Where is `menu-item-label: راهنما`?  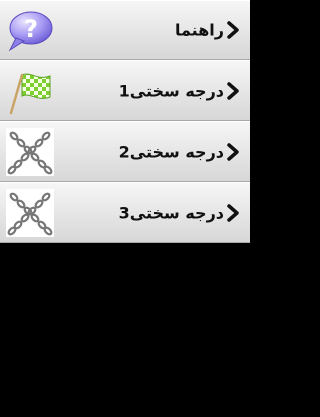
menu-item-label: راهنما is located at coordinates (199, 30).